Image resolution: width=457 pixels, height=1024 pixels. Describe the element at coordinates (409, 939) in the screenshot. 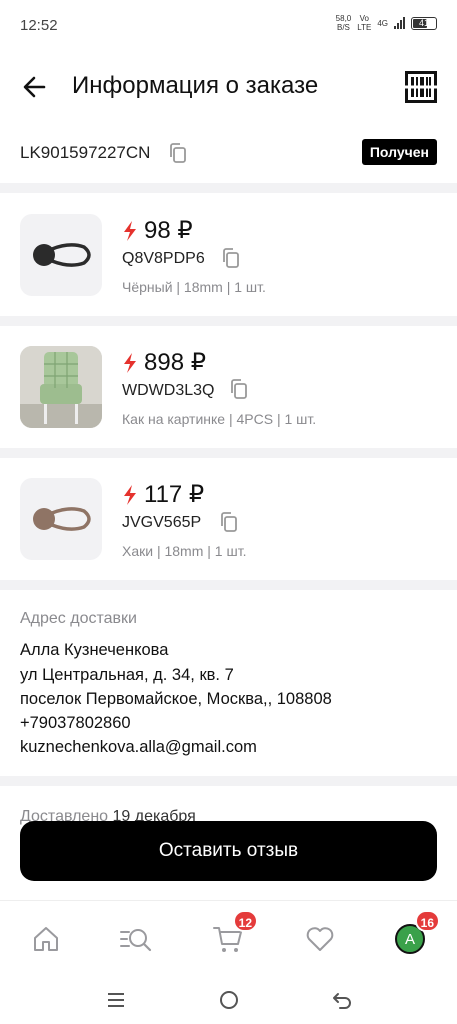

I see `avatar-letter: A` at that location.